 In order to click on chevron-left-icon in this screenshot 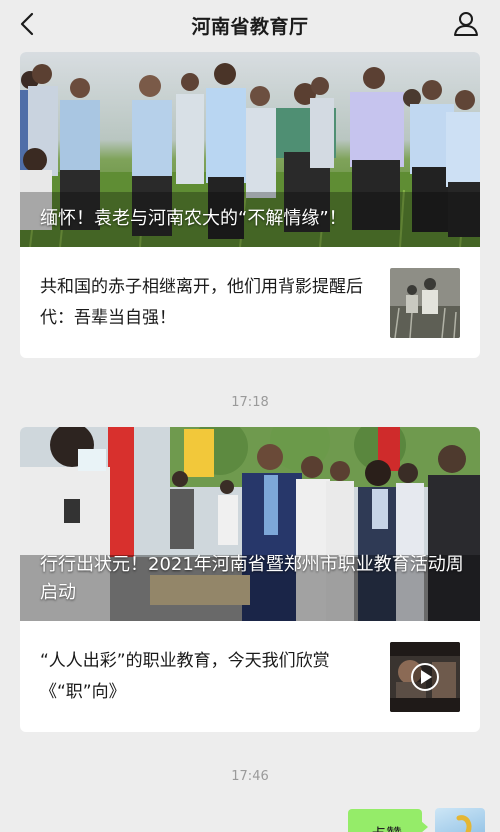, I will do `click(27, 24)`.